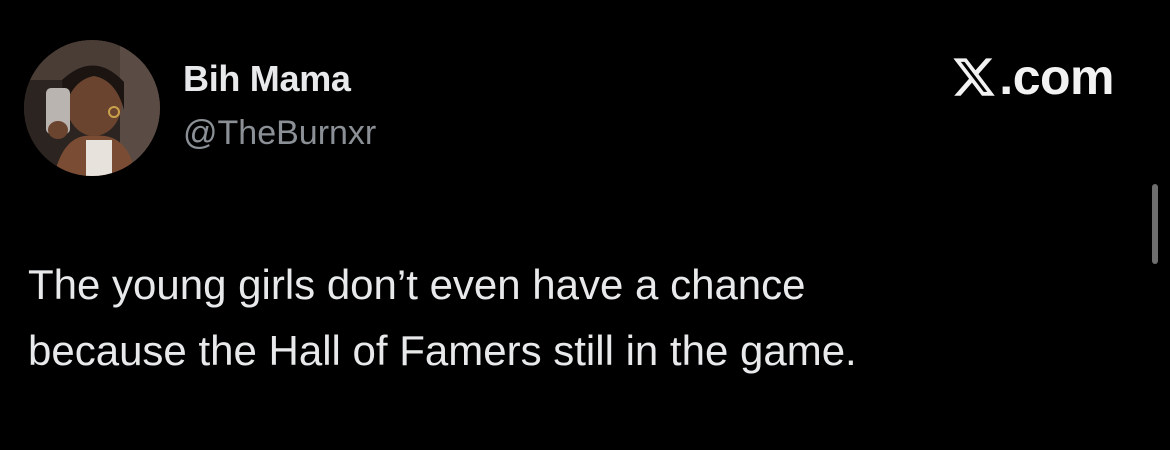  I want to click on author-display-name: Bih Mama, so click(267, 79).